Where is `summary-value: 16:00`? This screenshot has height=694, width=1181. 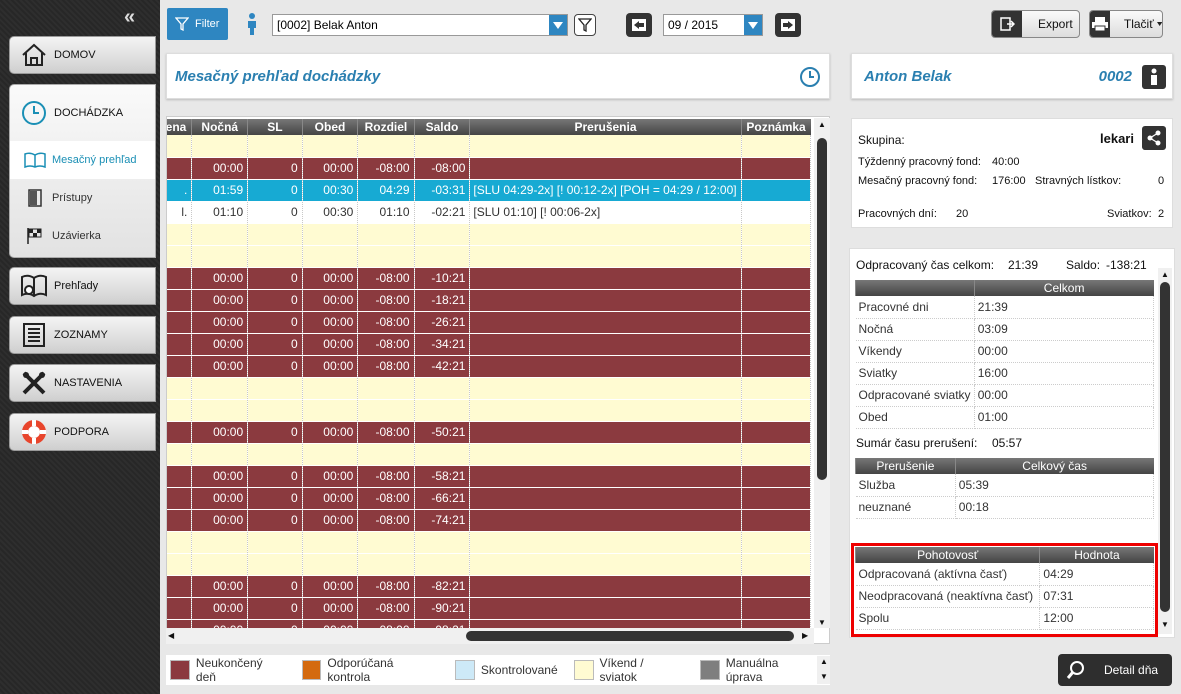 summary-value: 16:00 is located at coordinates (1064, 373).